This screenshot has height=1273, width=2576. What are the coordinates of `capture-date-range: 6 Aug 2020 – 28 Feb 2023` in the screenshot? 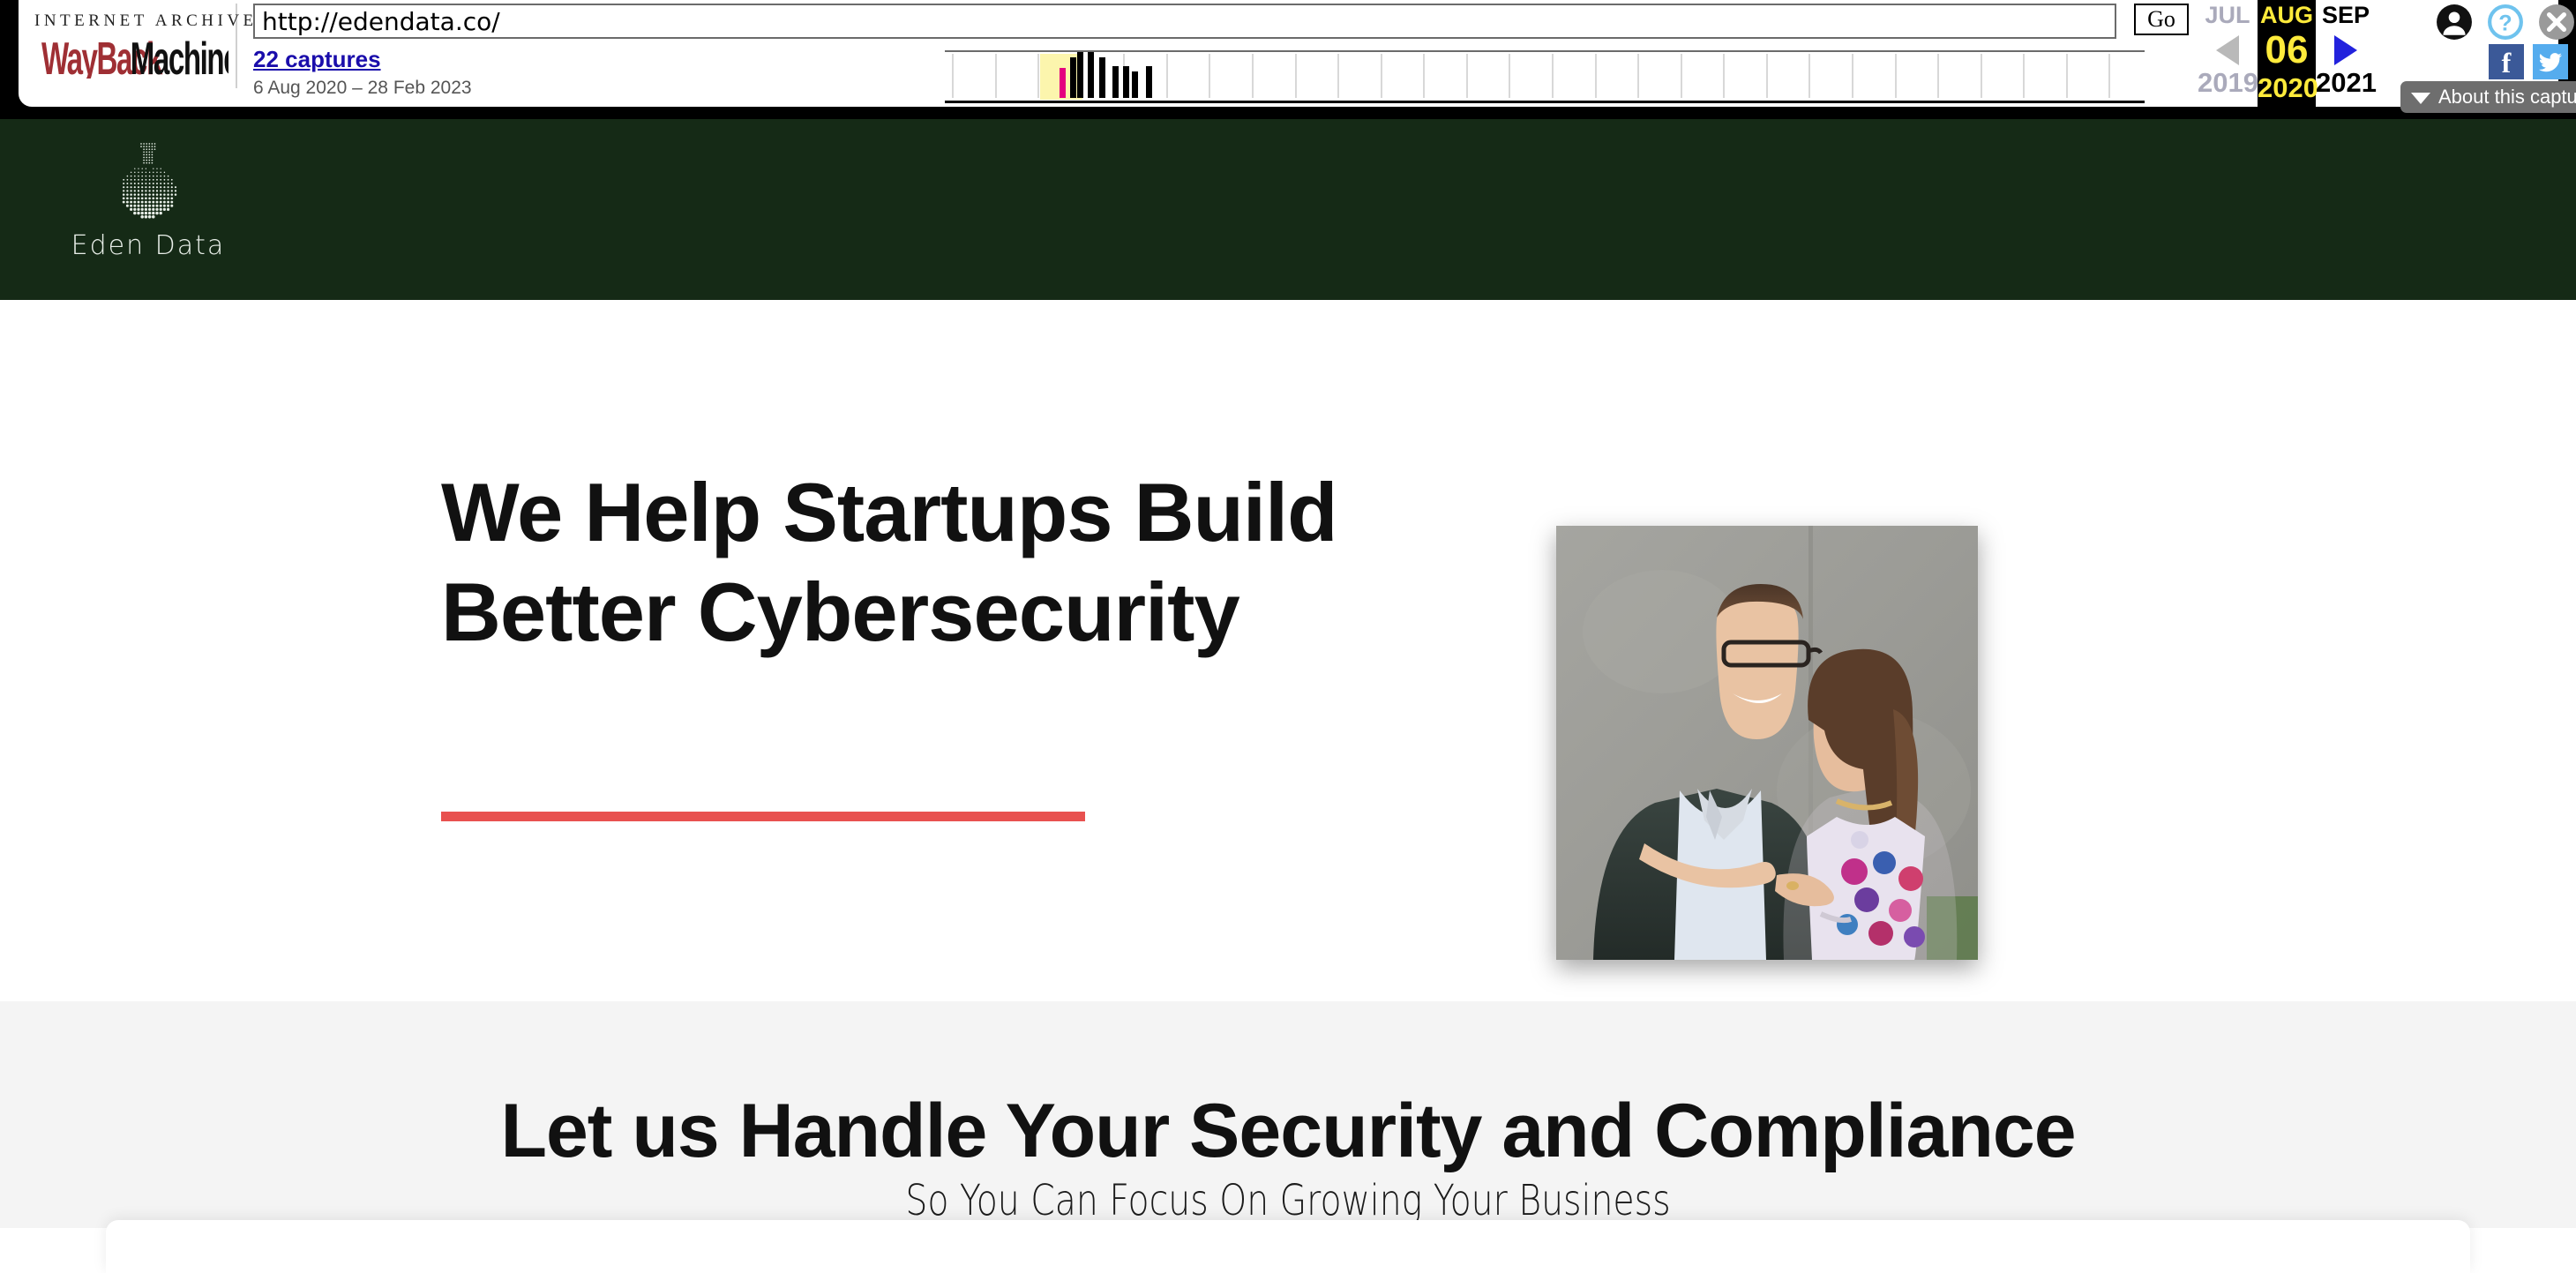 It's located at (363, 88).